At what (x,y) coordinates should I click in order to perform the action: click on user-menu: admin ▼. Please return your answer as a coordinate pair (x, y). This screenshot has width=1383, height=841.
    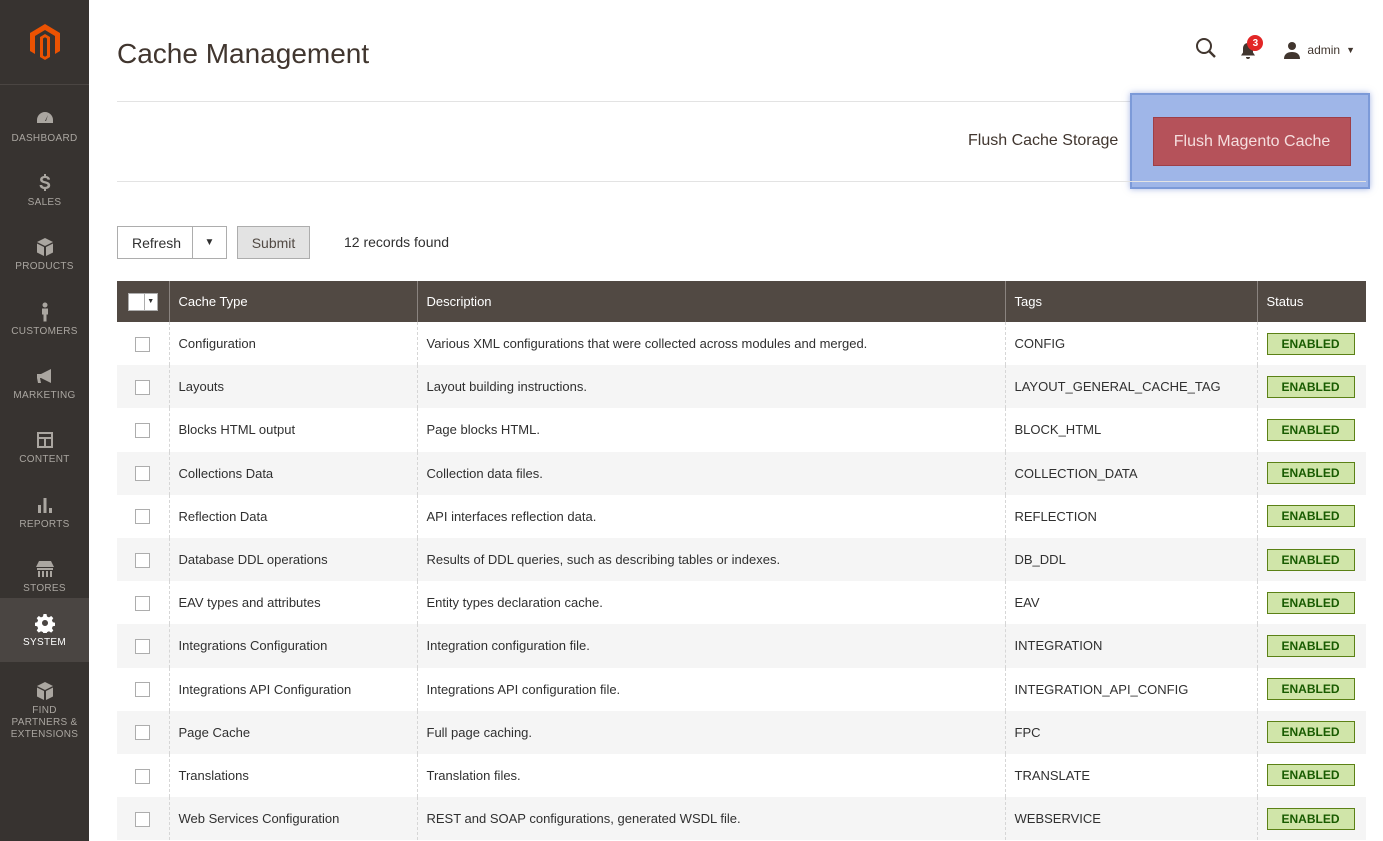
    Looking at the image, I should click on (1319, 50).